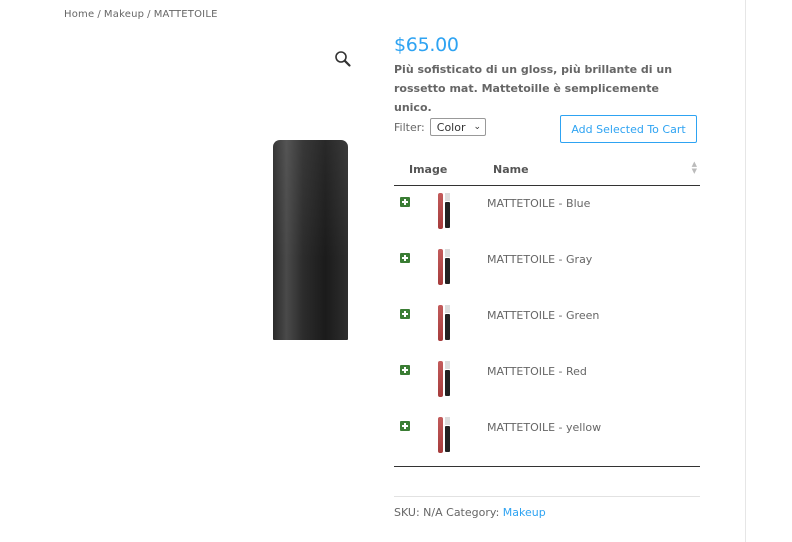  Describe the element at coordinates (540, 259) in the screenshot. I see `variation-name: MATTETOILE - Gray` at that location.